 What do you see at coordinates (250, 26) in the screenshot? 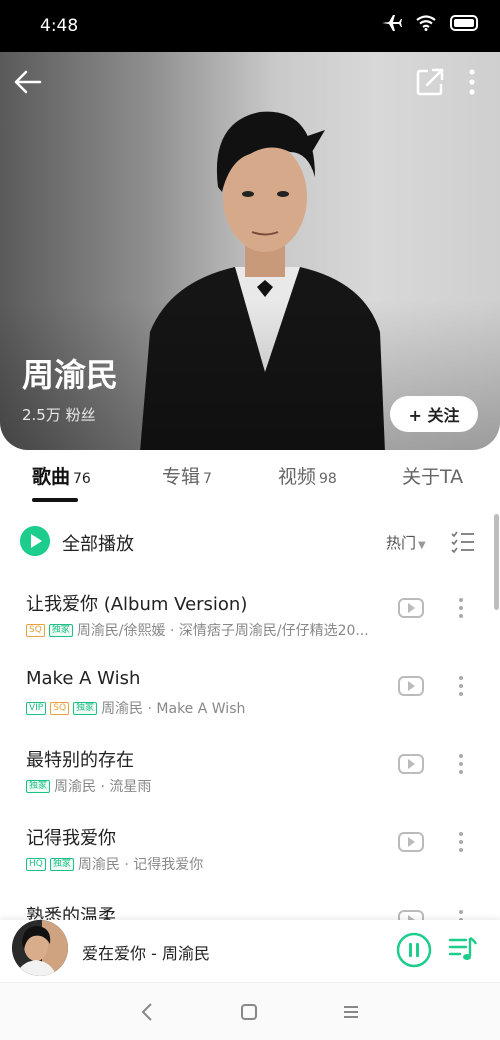
I see `status-bar: 4:48` at bounding box center [250, 26].